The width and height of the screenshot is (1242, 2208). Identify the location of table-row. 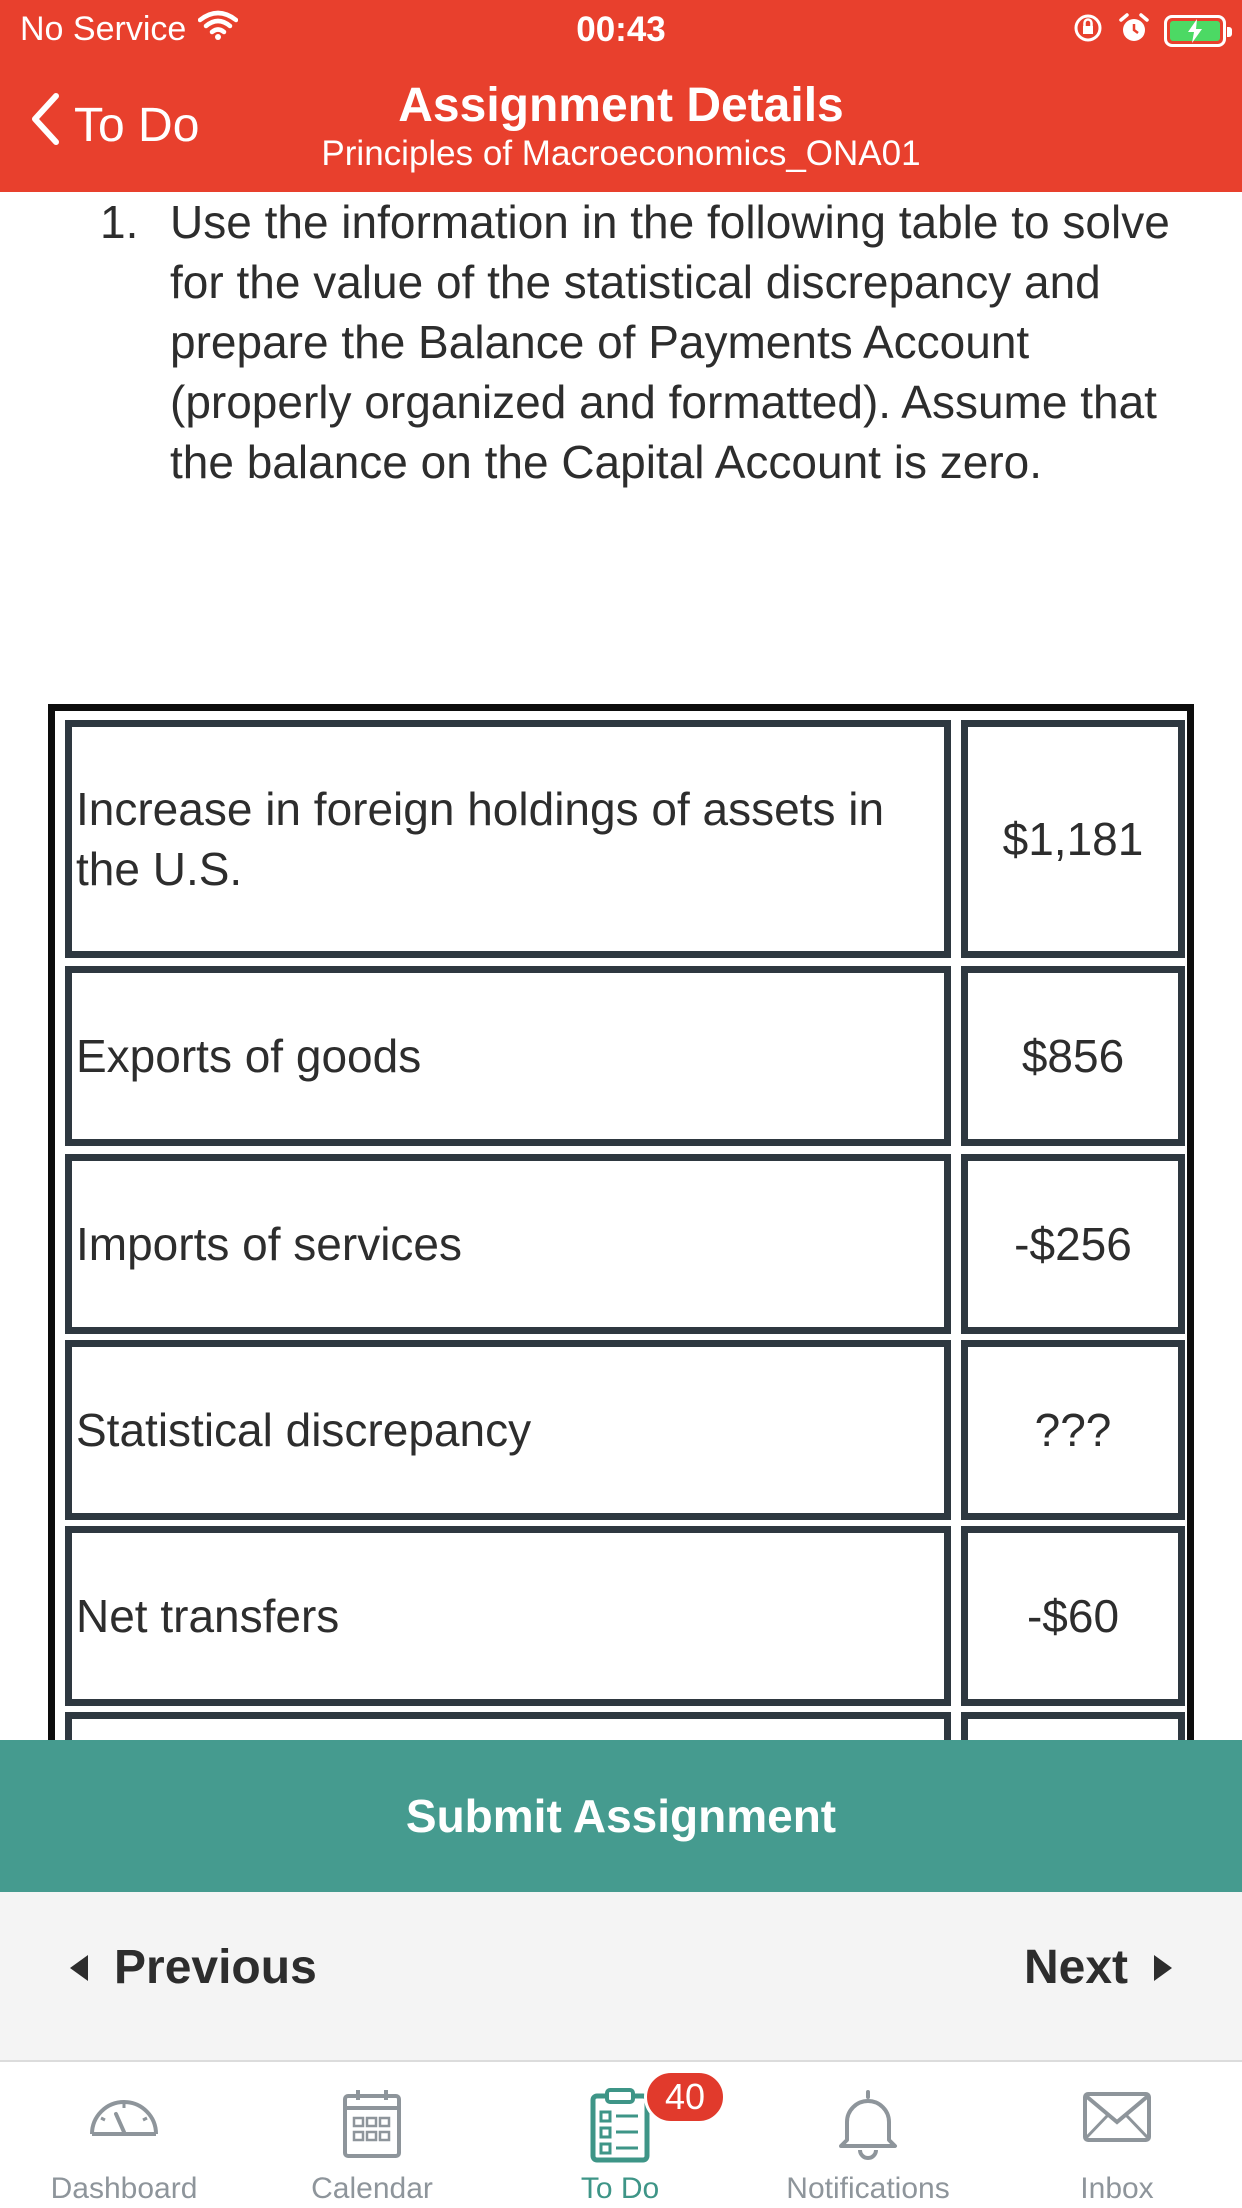
(625, 1726).